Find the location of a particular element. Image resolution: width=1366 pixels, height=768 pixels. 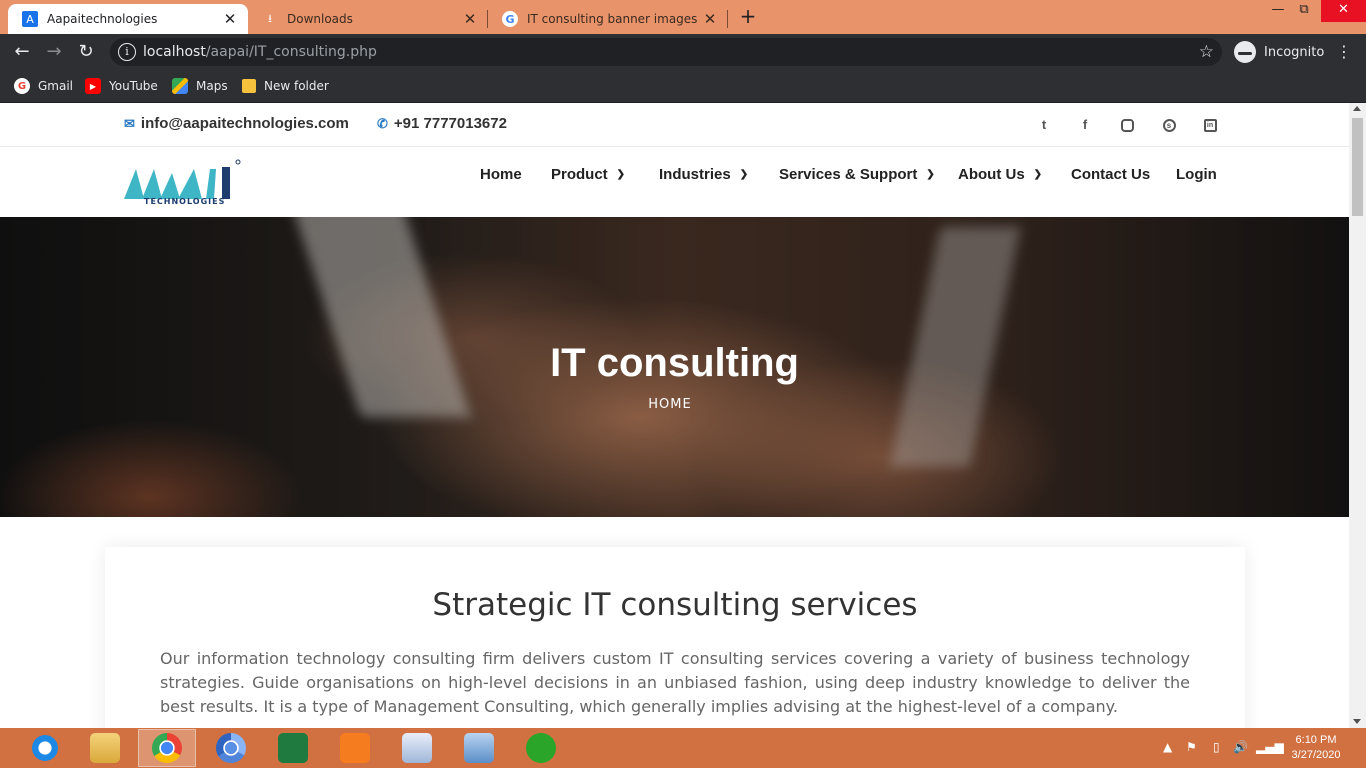

tab-title: Downloads is located at coordinates (320, 19).